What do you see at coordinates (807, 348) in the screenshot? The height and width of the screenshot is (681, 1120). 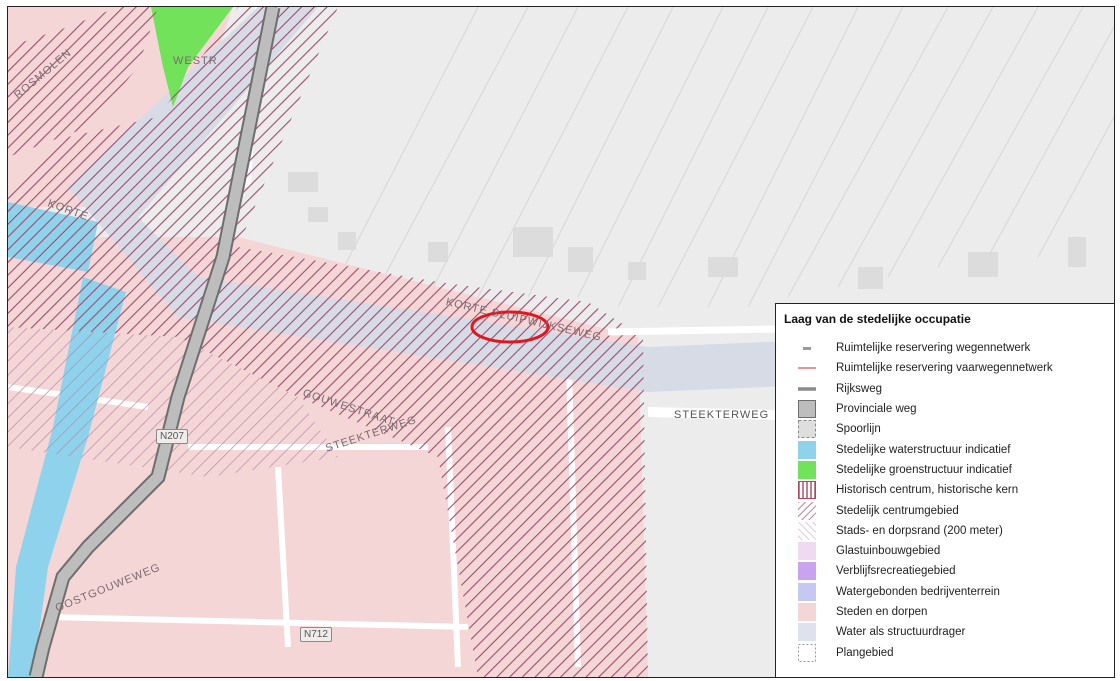 I see `road-reservation-symbol` at bounding box center [807, 348].